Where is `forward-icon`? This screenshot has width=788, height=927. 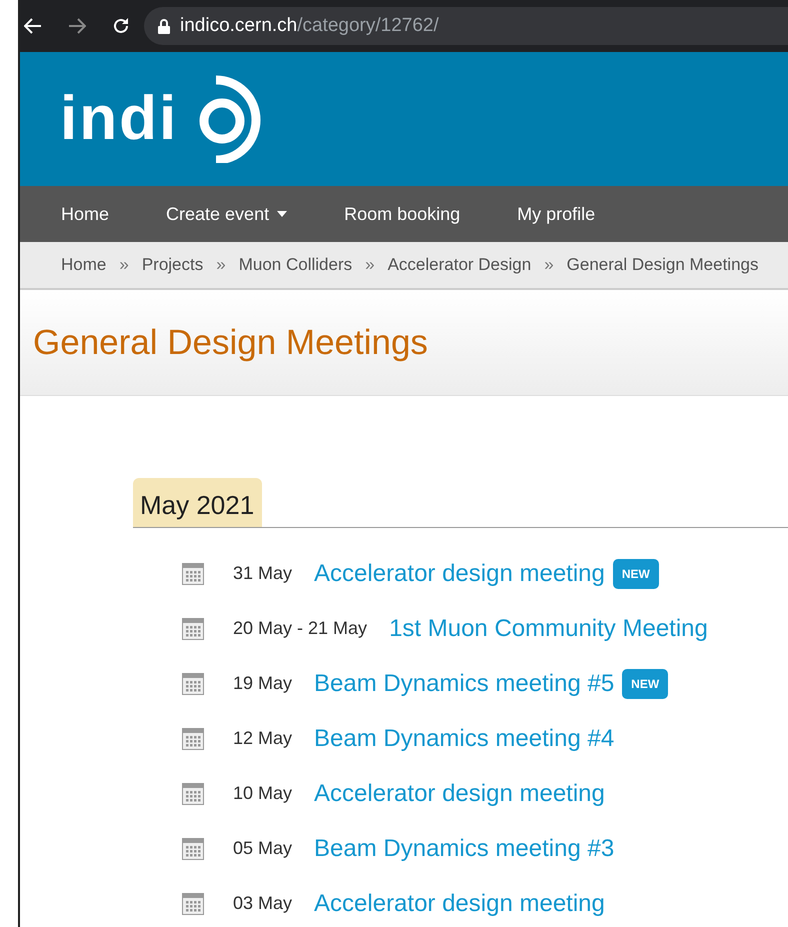
forward-icon is located at coordinates (77, 26).